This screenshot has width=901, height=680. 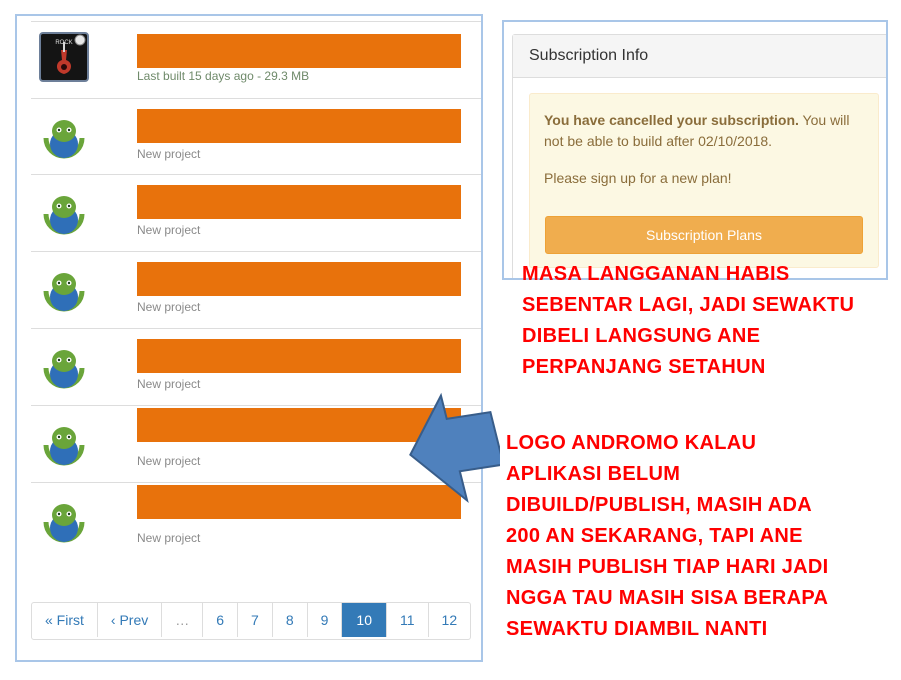 What do you see at coordinates (667, 567) in the screenshot?
I see `annotation-line: MASIH PUBLISH TIAP HARI JADI` at bounding box center [667, 567].